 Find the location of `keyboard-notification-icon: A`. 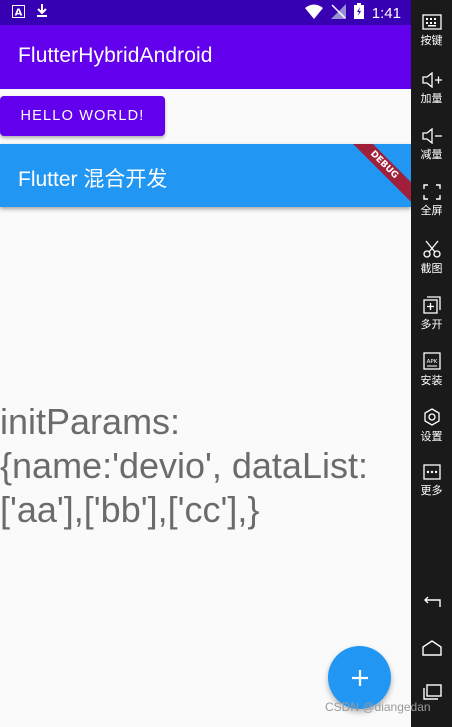

keyboard-notification-icon: A is located at coordinates (18, 12).